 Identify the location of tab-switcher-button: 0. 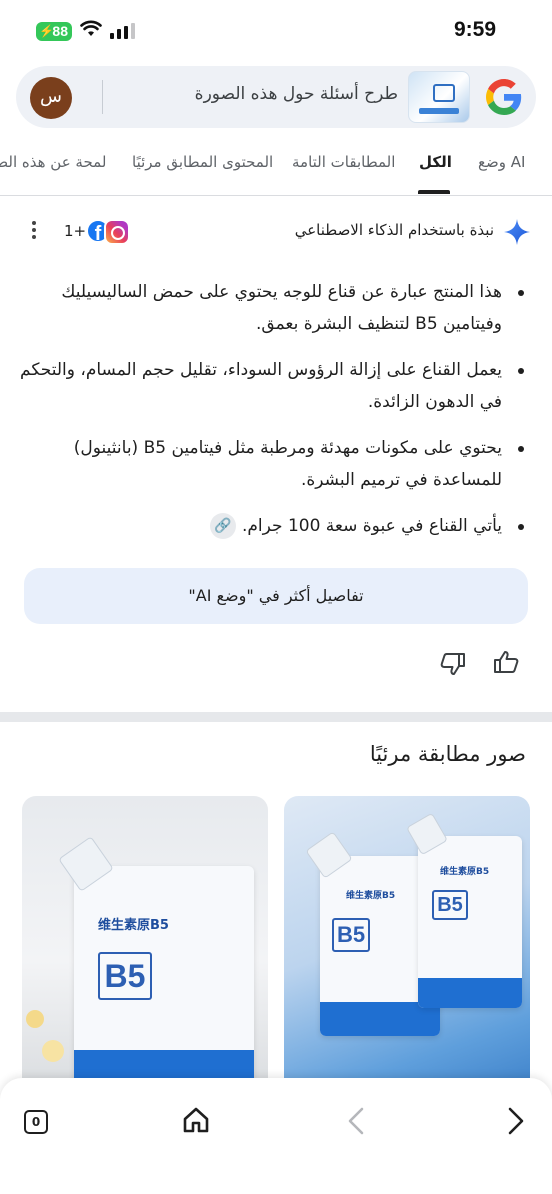
(36, 1122).